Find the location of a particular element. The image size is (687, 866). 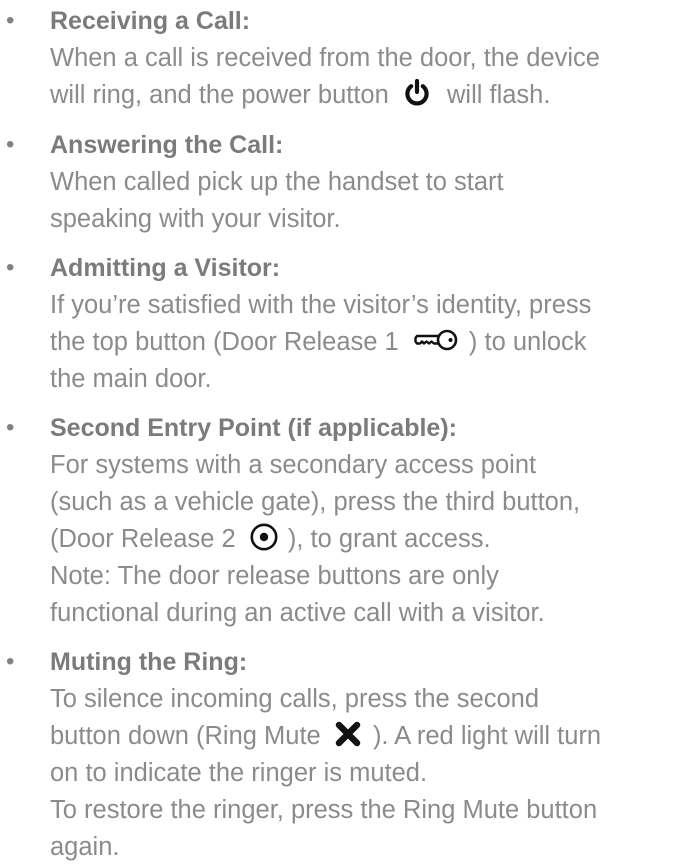

text-segment: button down (Ring Mute is located at coordinates (185, 736).